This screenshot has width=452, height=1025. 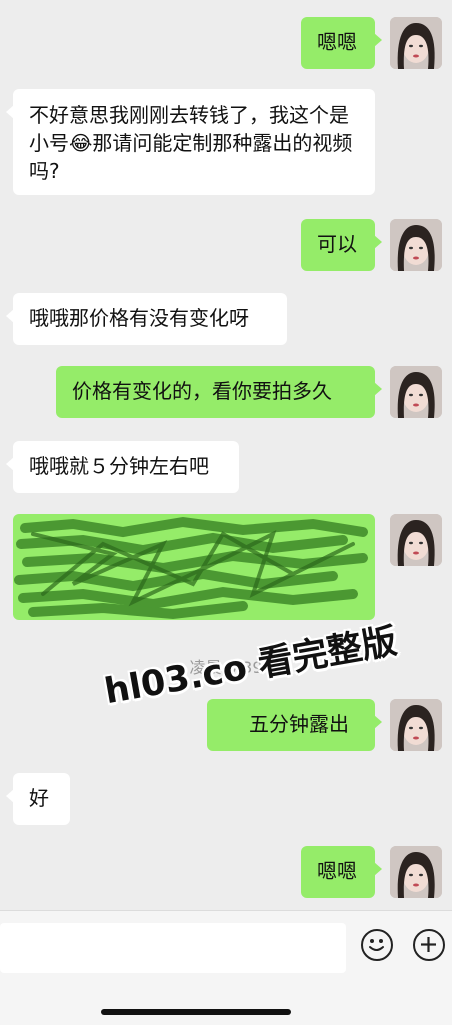 I want to click on message-text: 不好意思我刚刚去转钱了，我这个是小号😂那请问能定制那种露出的视频吗?, so click(x=191, y=143).